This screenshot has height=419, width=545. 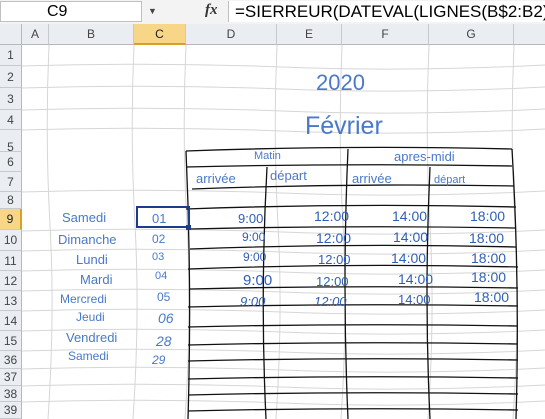 I want to click on column-header-e: E, so click(x=309, y=34).